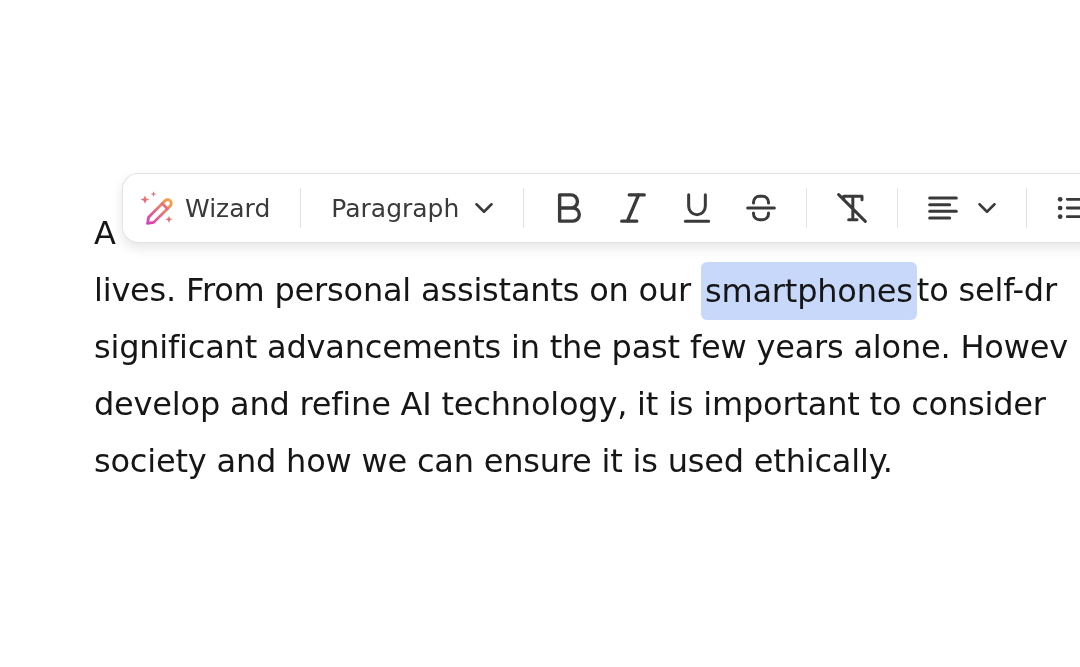 The image size is (1080, 667). Describe the element at coordinates (493, 461) in the screenshot. I see `body-text: society and how we can ensure it is used ethically.` at that location.